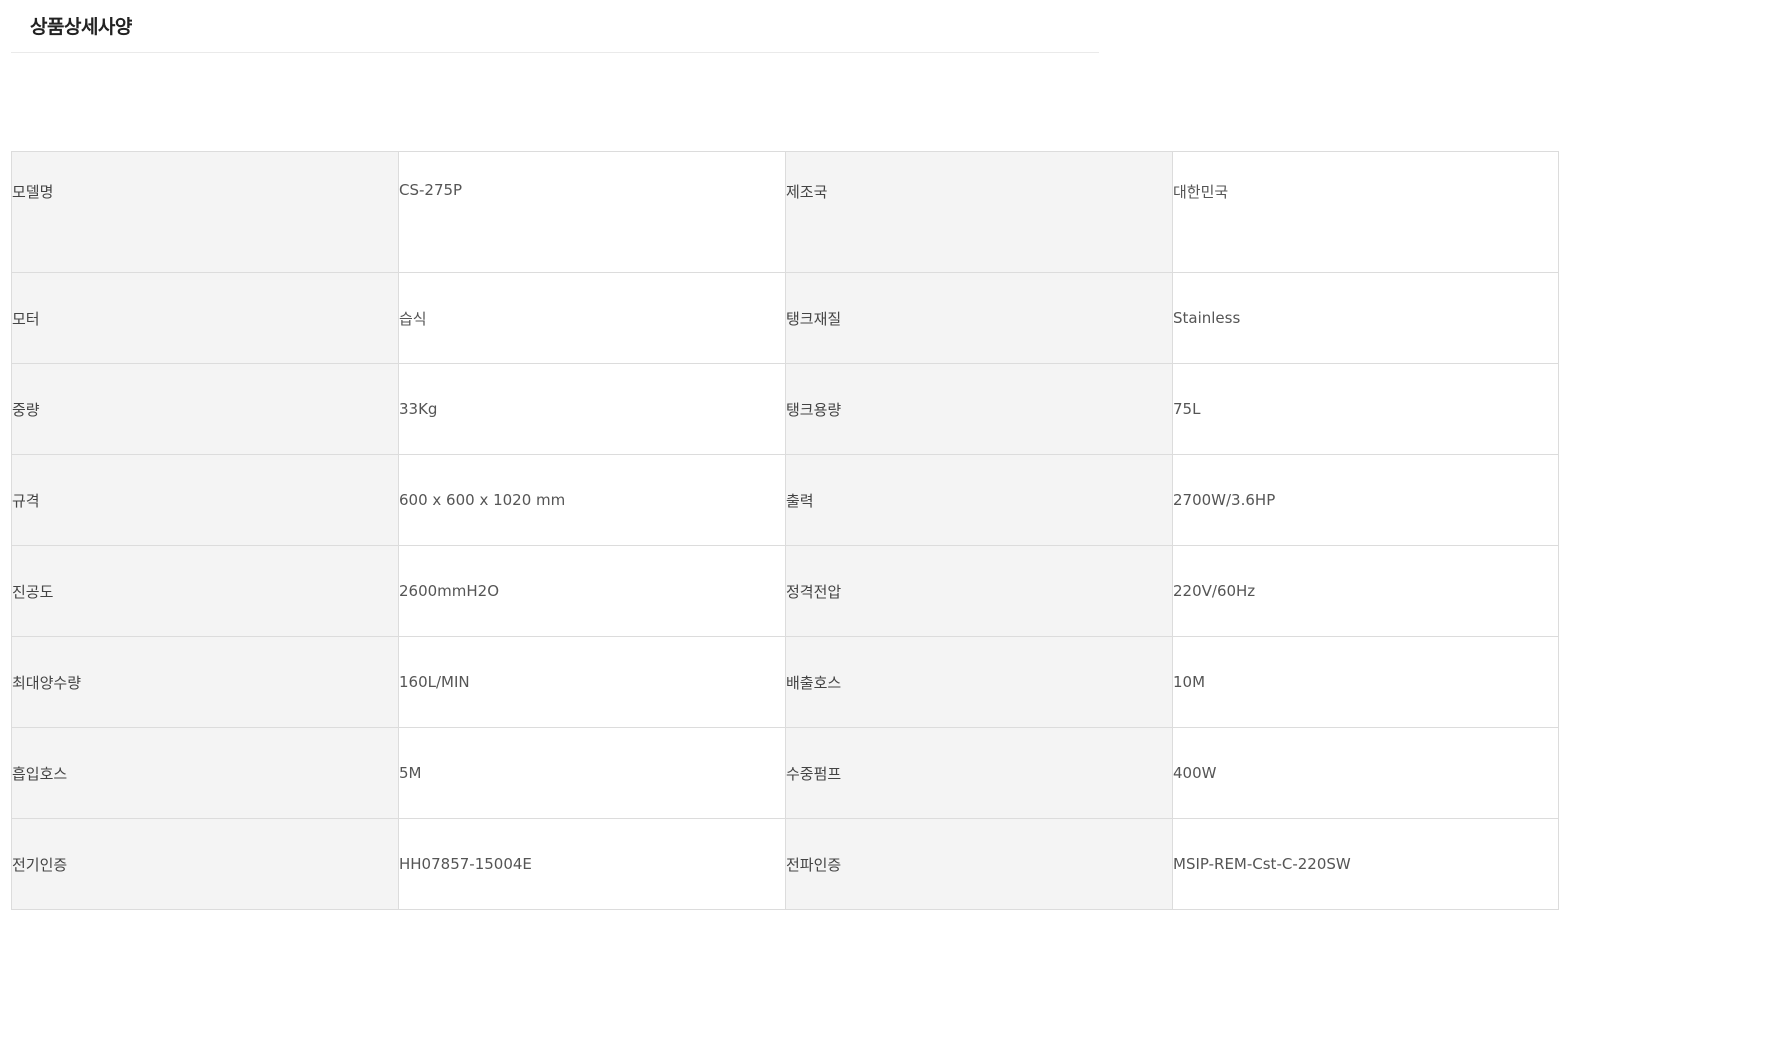 This screenshot has width=1783, height=1046. Describe the element at coordinates (1365, 591) in the screenshot. I see `spec-value: 220V/60Hz` at that location.